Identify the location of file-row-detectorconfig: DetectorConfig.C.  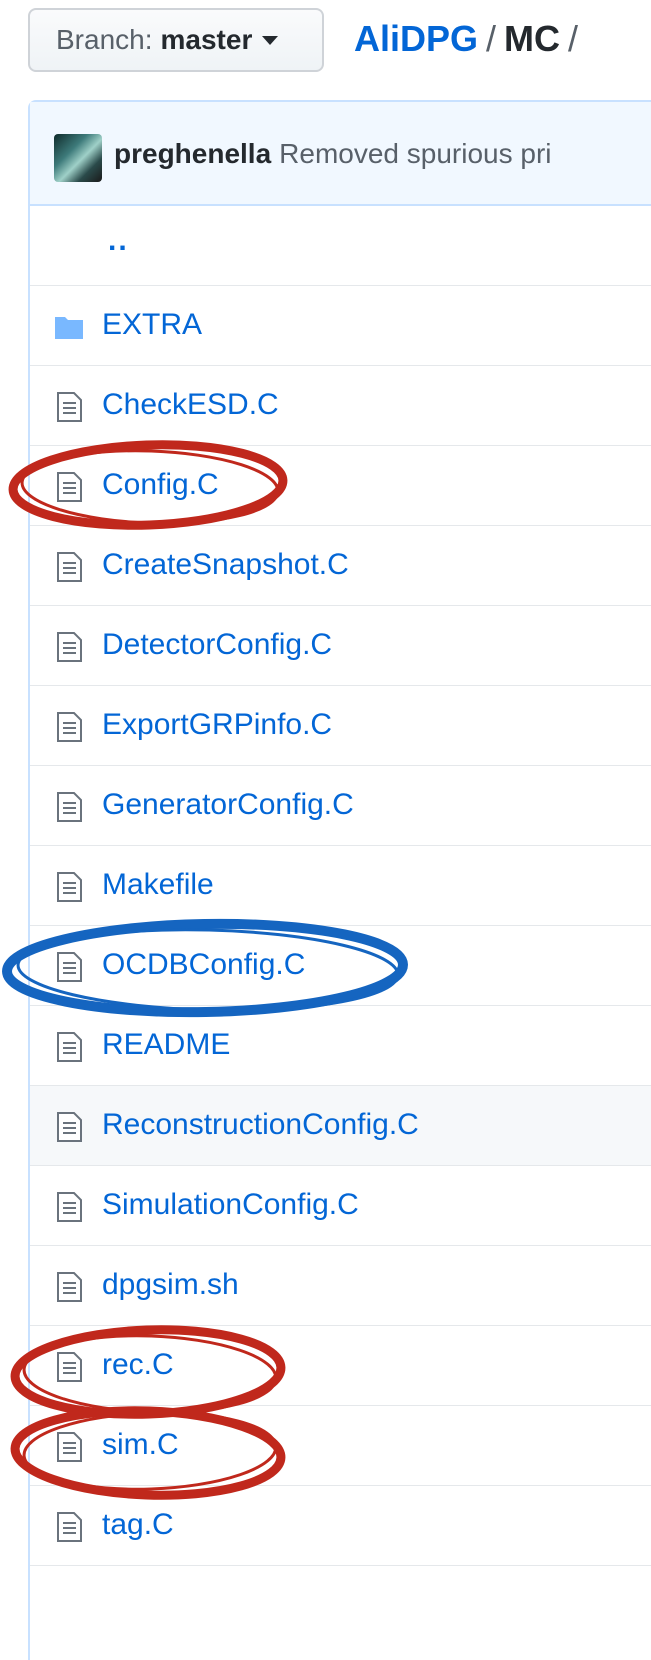
(340, 646).